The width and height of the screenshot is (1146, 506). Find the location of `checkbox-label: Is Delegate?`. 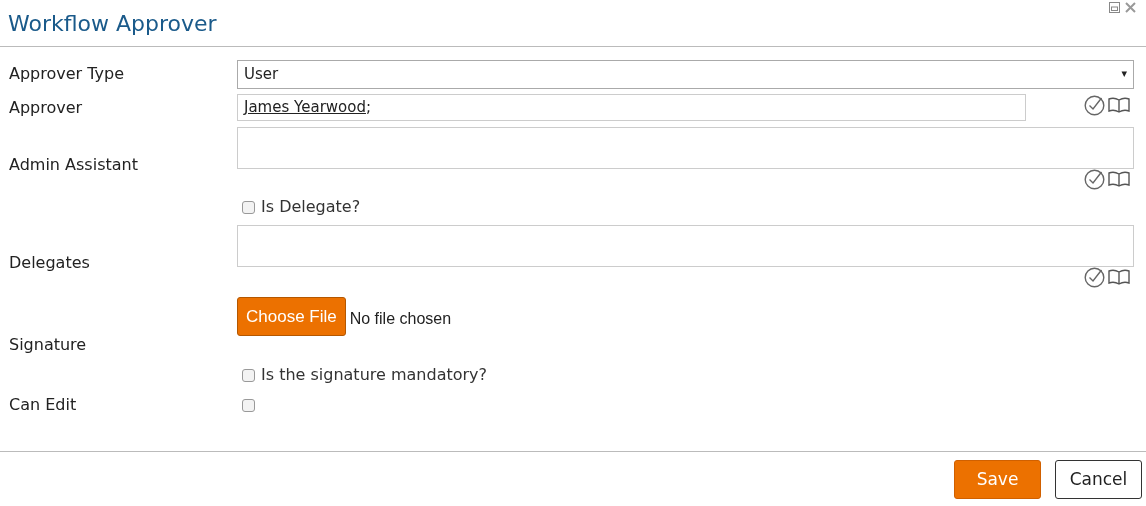

checkbox-label: Is Delegate? is located at coordinates (311, 207).